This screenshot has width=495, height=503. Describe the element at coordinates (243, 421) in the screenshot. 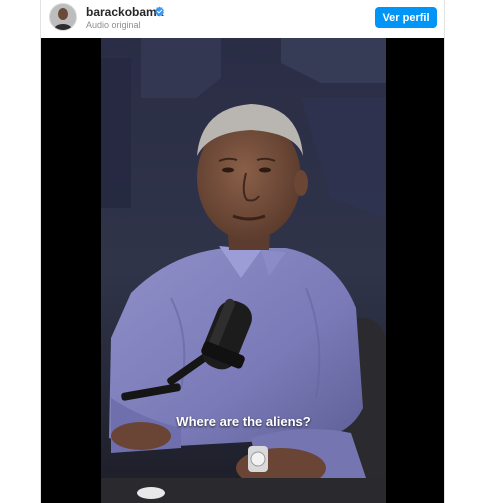

I see `video-caption: Where are the aliens?` at that location.